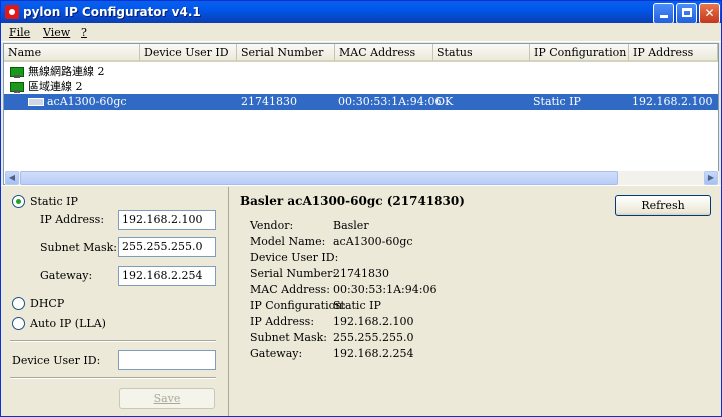  Describe the element at coordinates (711, 178) in the screenshot. I see `scroll-right-icon: ▶` at that location.